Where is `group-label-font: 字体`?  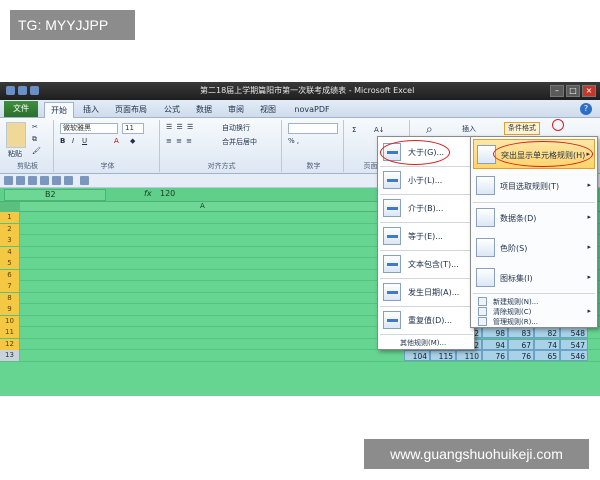
group-label-font: 字体 is located at coordinates (107, 166).